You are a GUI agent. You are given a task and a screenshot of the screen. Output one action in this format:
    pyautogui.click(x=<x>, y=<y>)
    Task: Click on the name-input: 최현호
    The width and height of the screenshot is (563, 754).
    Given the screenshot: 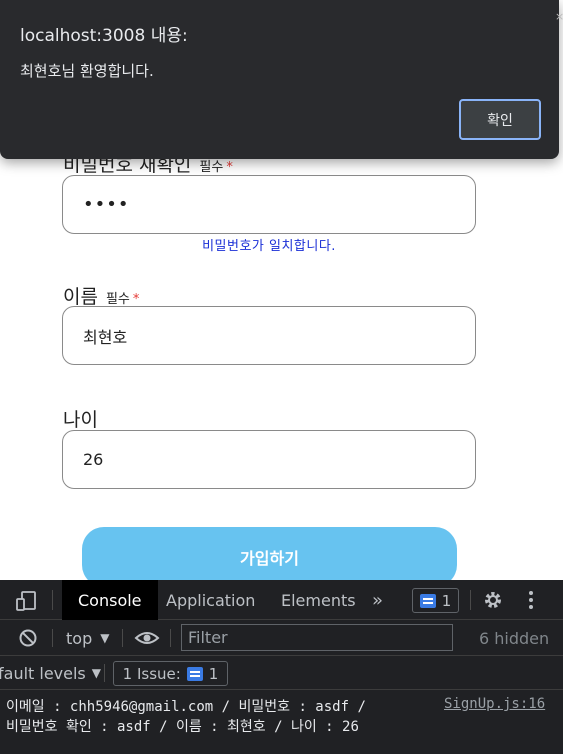 What is the action you would take?
    pyautogui.click(x=269, y=335)
    